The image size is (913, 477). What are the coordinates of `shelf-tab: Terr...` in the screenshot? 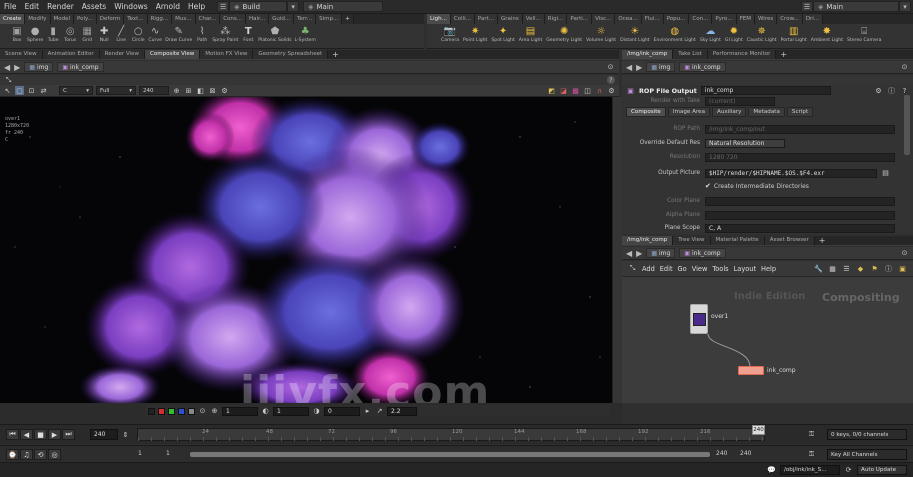 It's located at (305, 19).